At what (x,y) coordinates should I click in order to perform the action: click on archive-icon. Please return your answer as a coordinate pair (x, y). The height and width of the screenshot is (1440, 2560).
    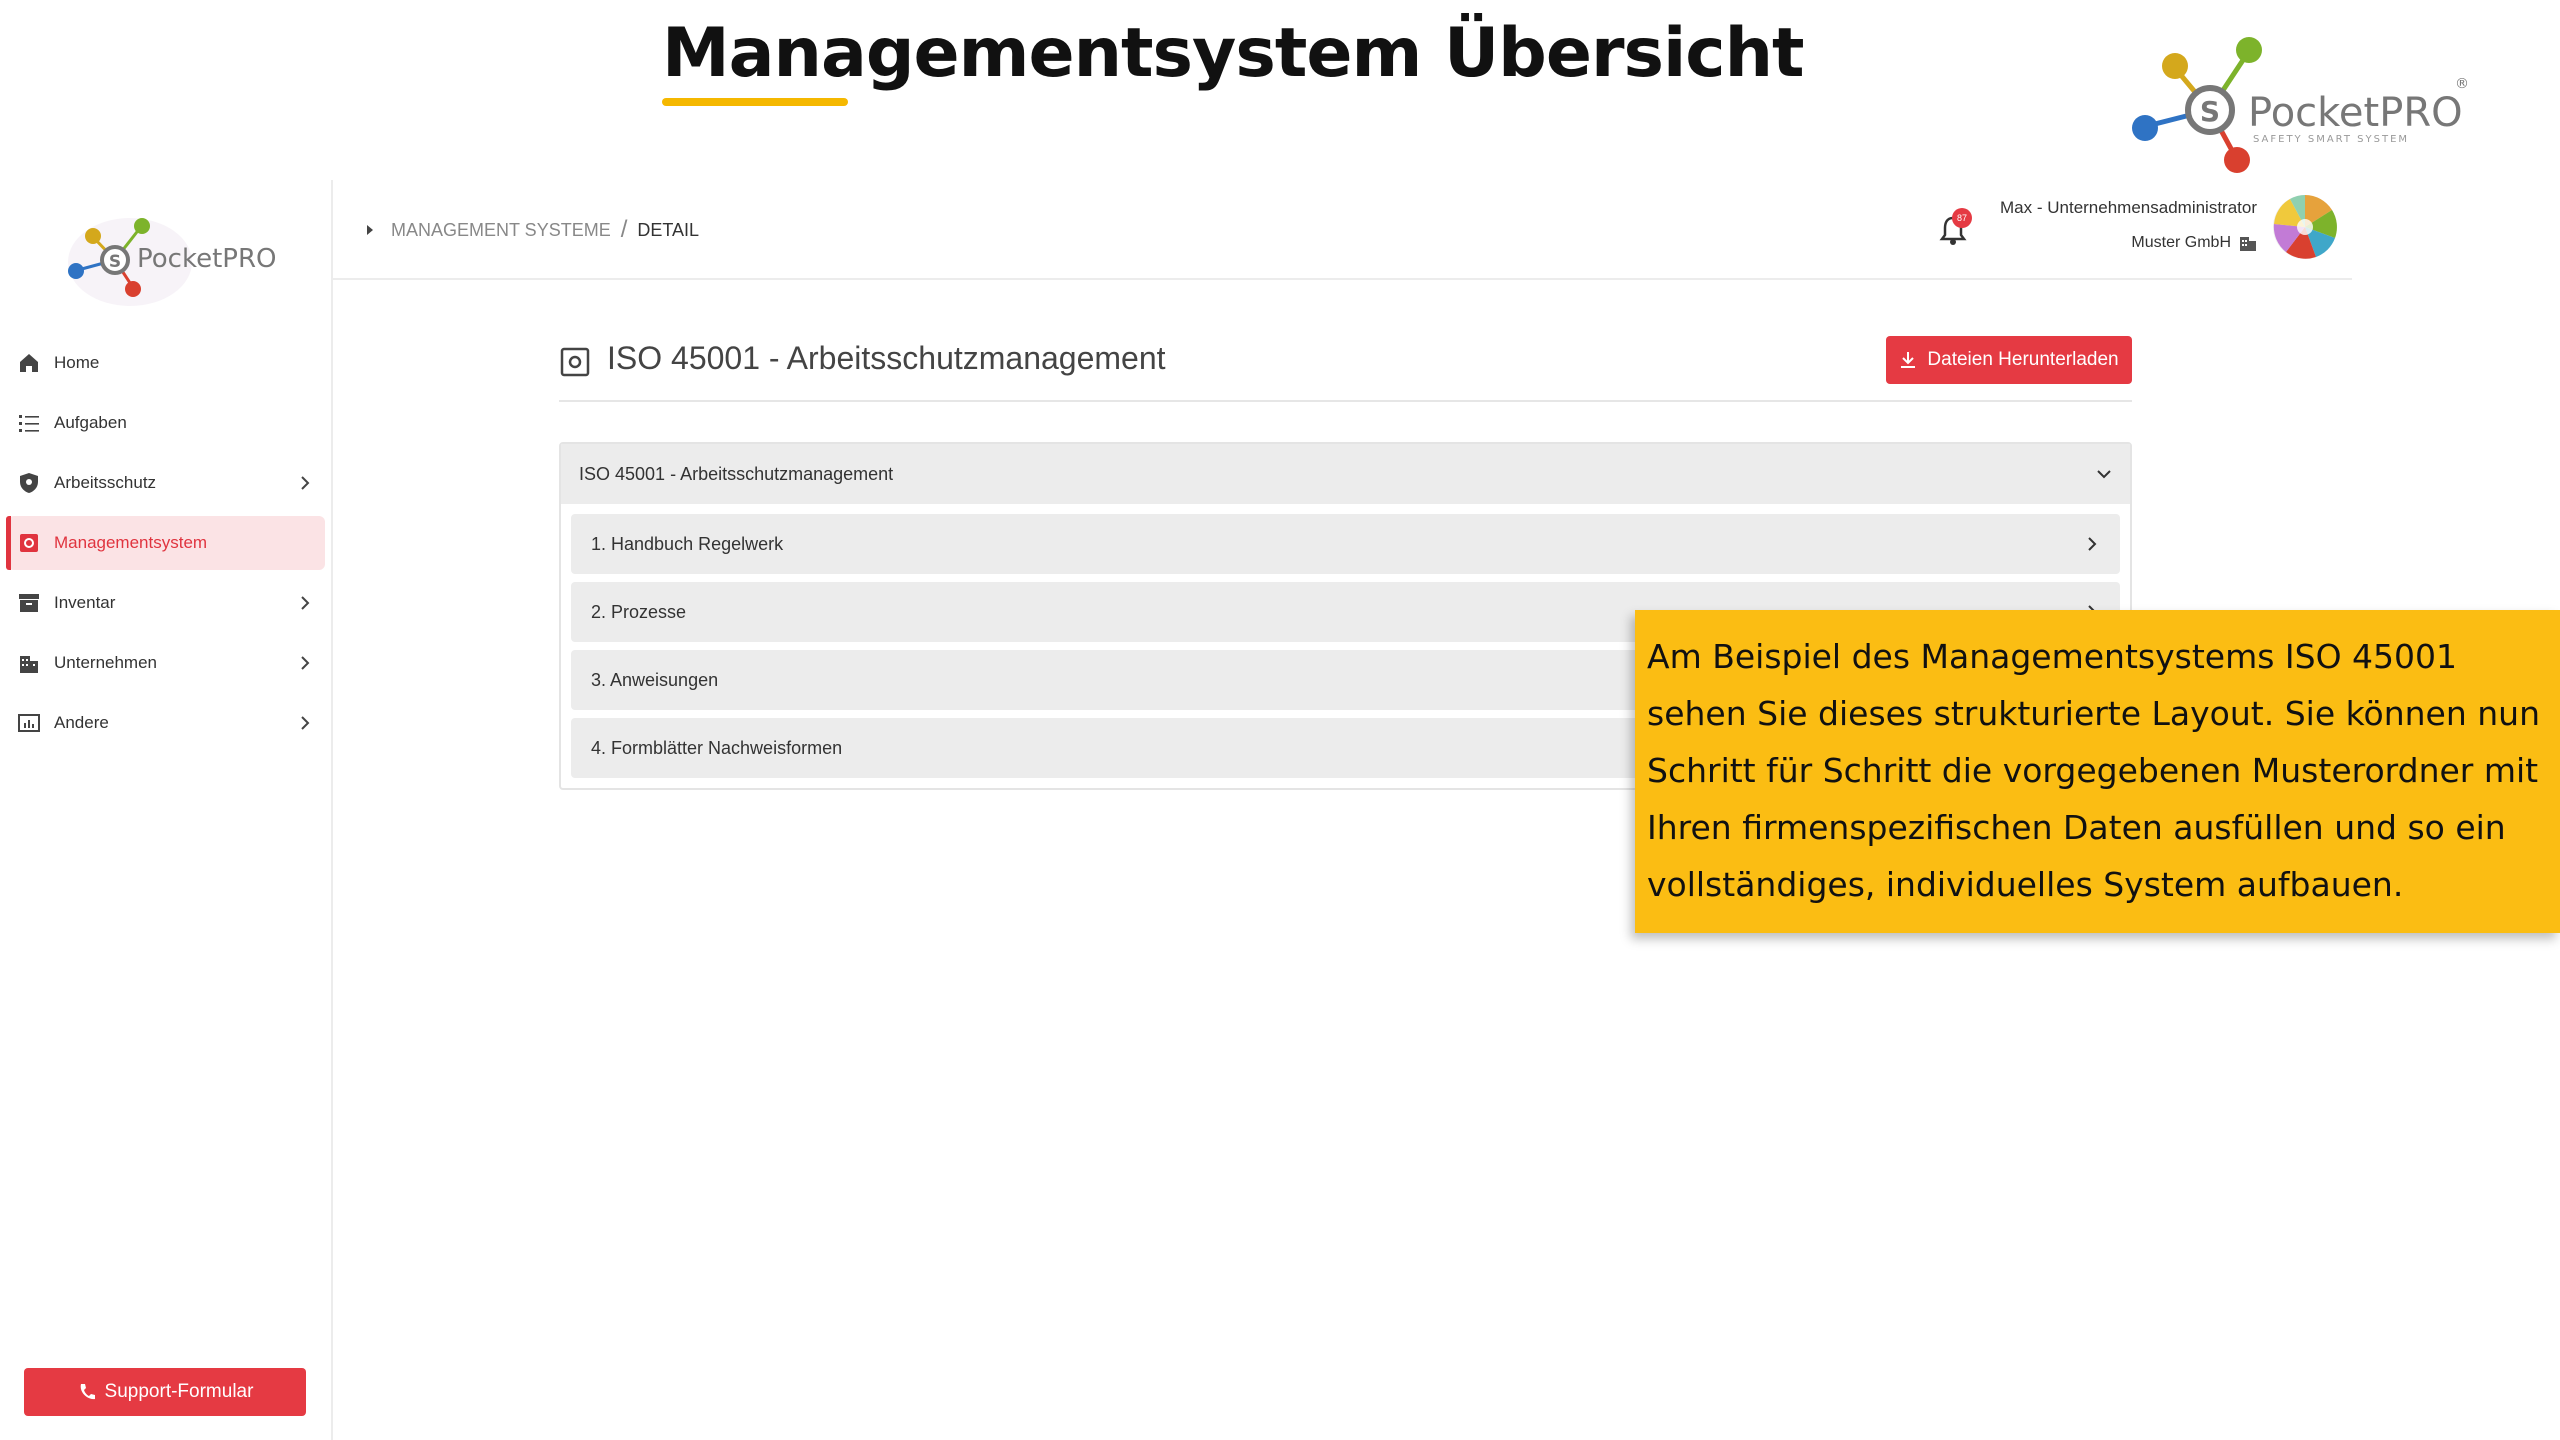
    Looking at the image, I should click on (29, 603).